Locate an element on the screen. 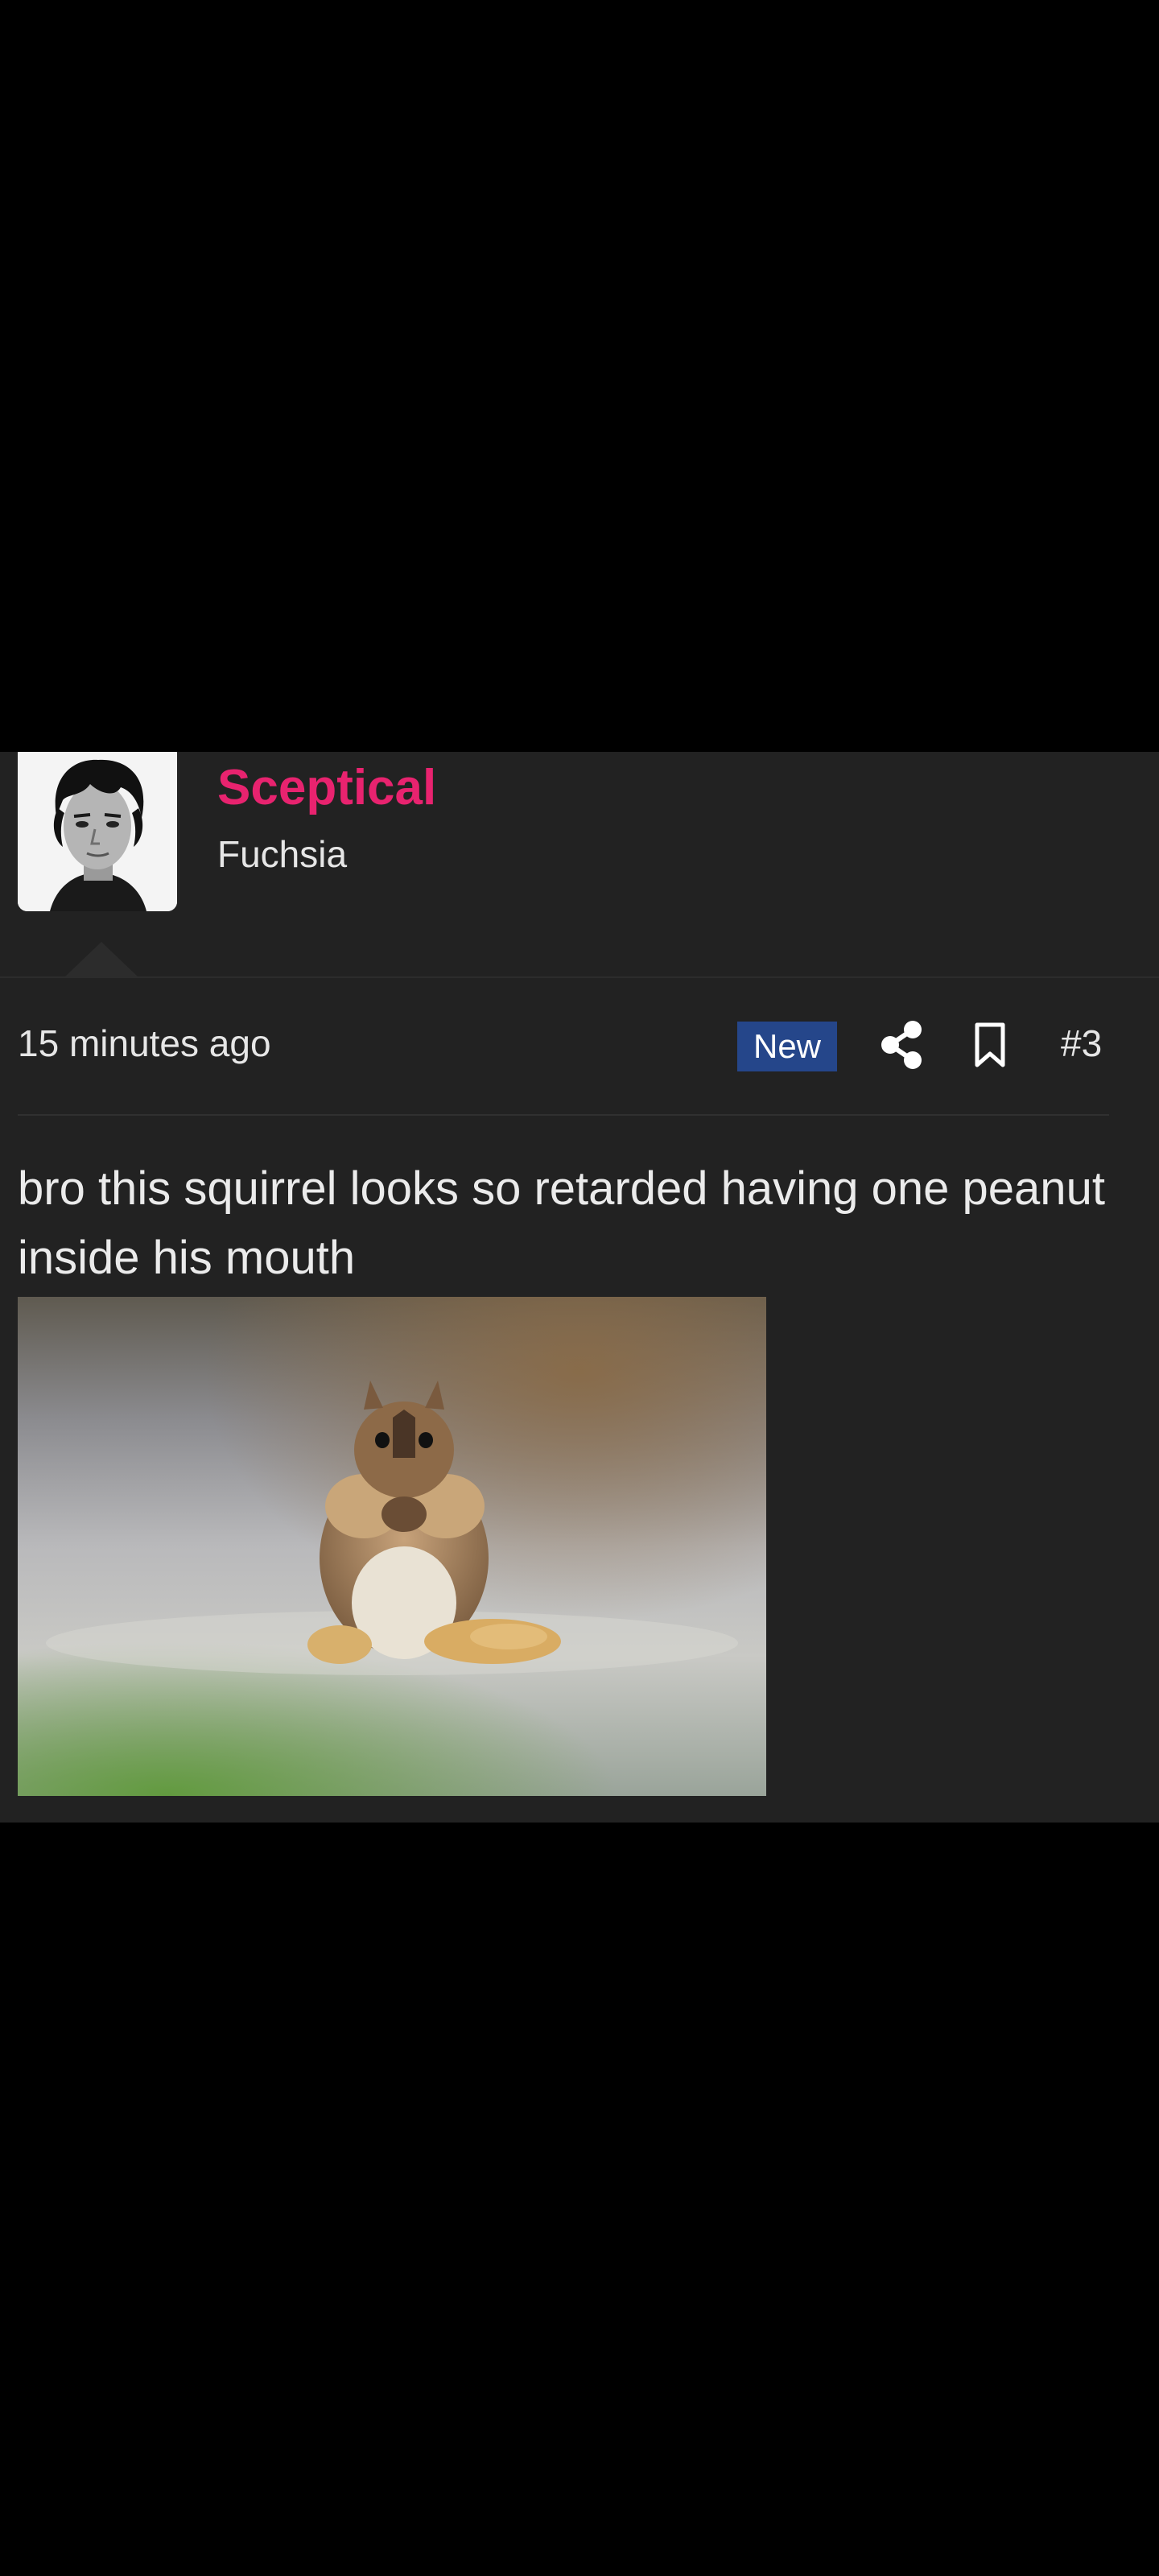 The image size is (1159, 2576). avatar is located at coordinates (97, 831).